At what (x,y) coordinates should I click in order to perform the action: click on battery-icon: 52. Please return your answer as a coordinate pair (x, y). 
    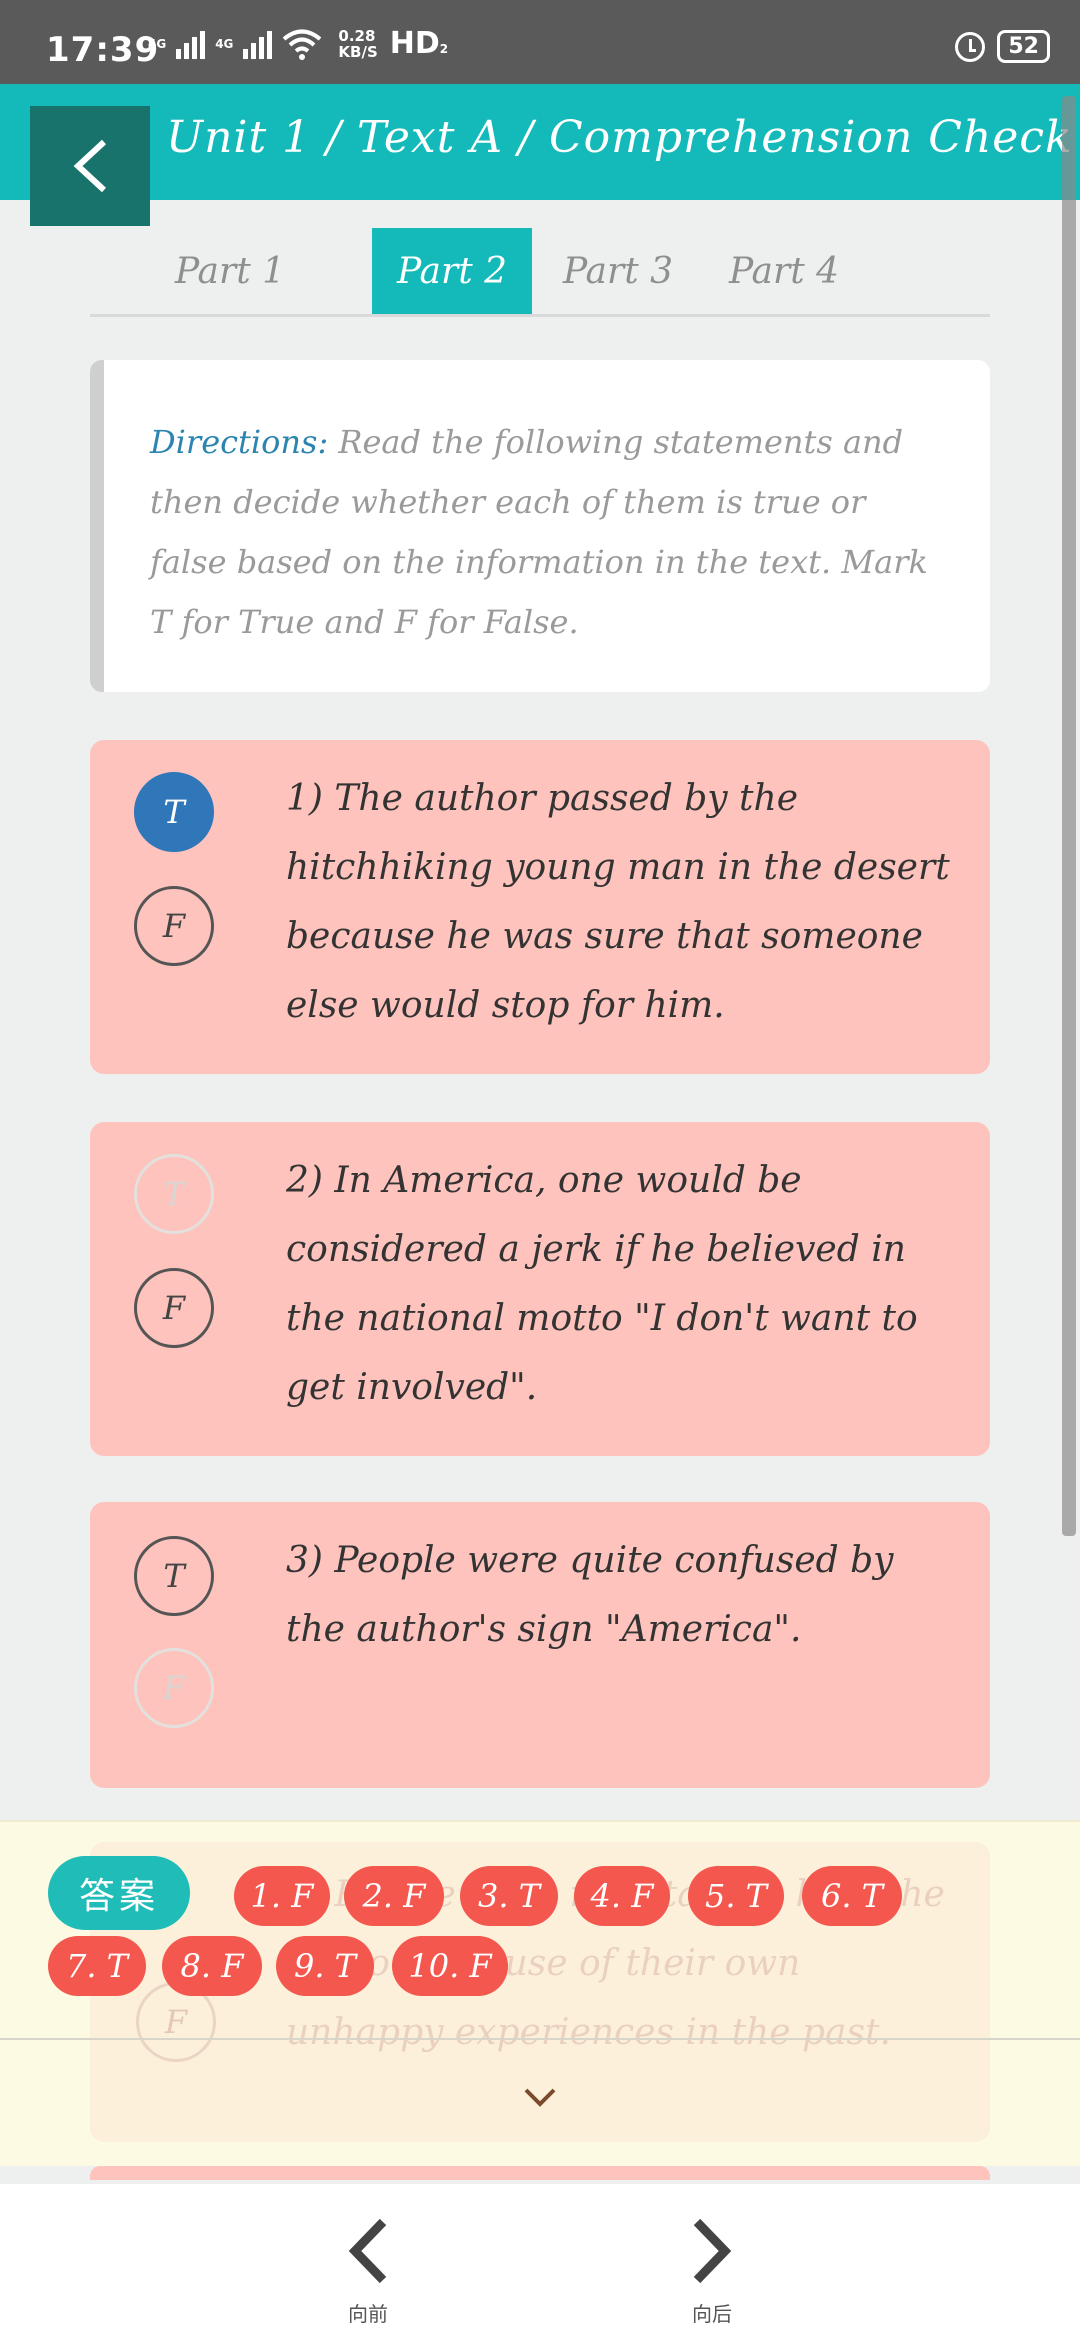
    Looking at the image, I should click on (1023, 46).